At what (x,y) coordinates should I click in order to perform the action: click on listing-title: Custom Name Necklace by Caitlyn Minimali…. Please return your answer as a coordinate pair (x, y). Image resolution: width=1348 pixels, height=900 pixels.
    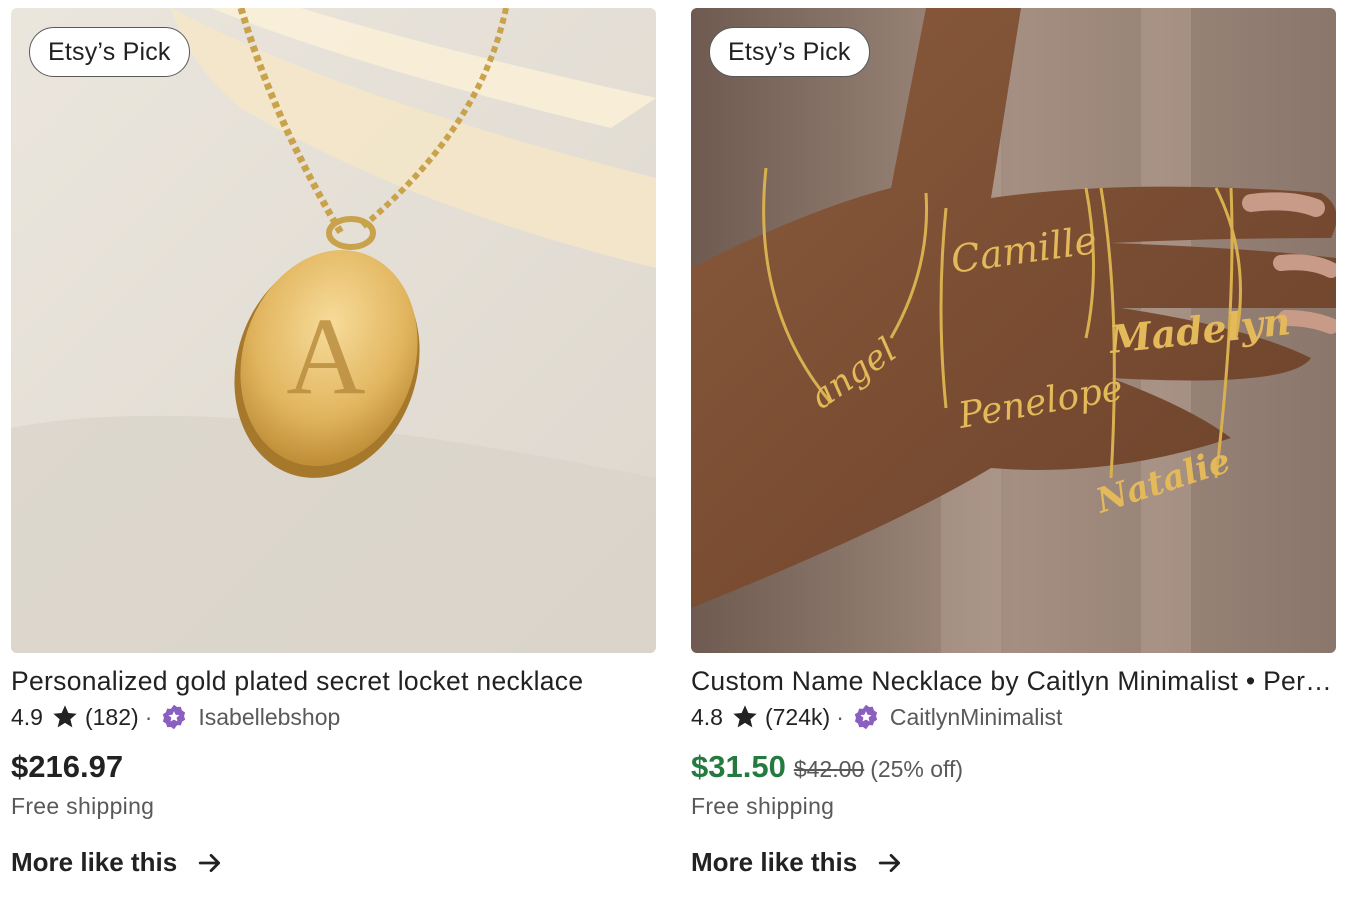
    Looking at the image, I should click on (1013, 681).